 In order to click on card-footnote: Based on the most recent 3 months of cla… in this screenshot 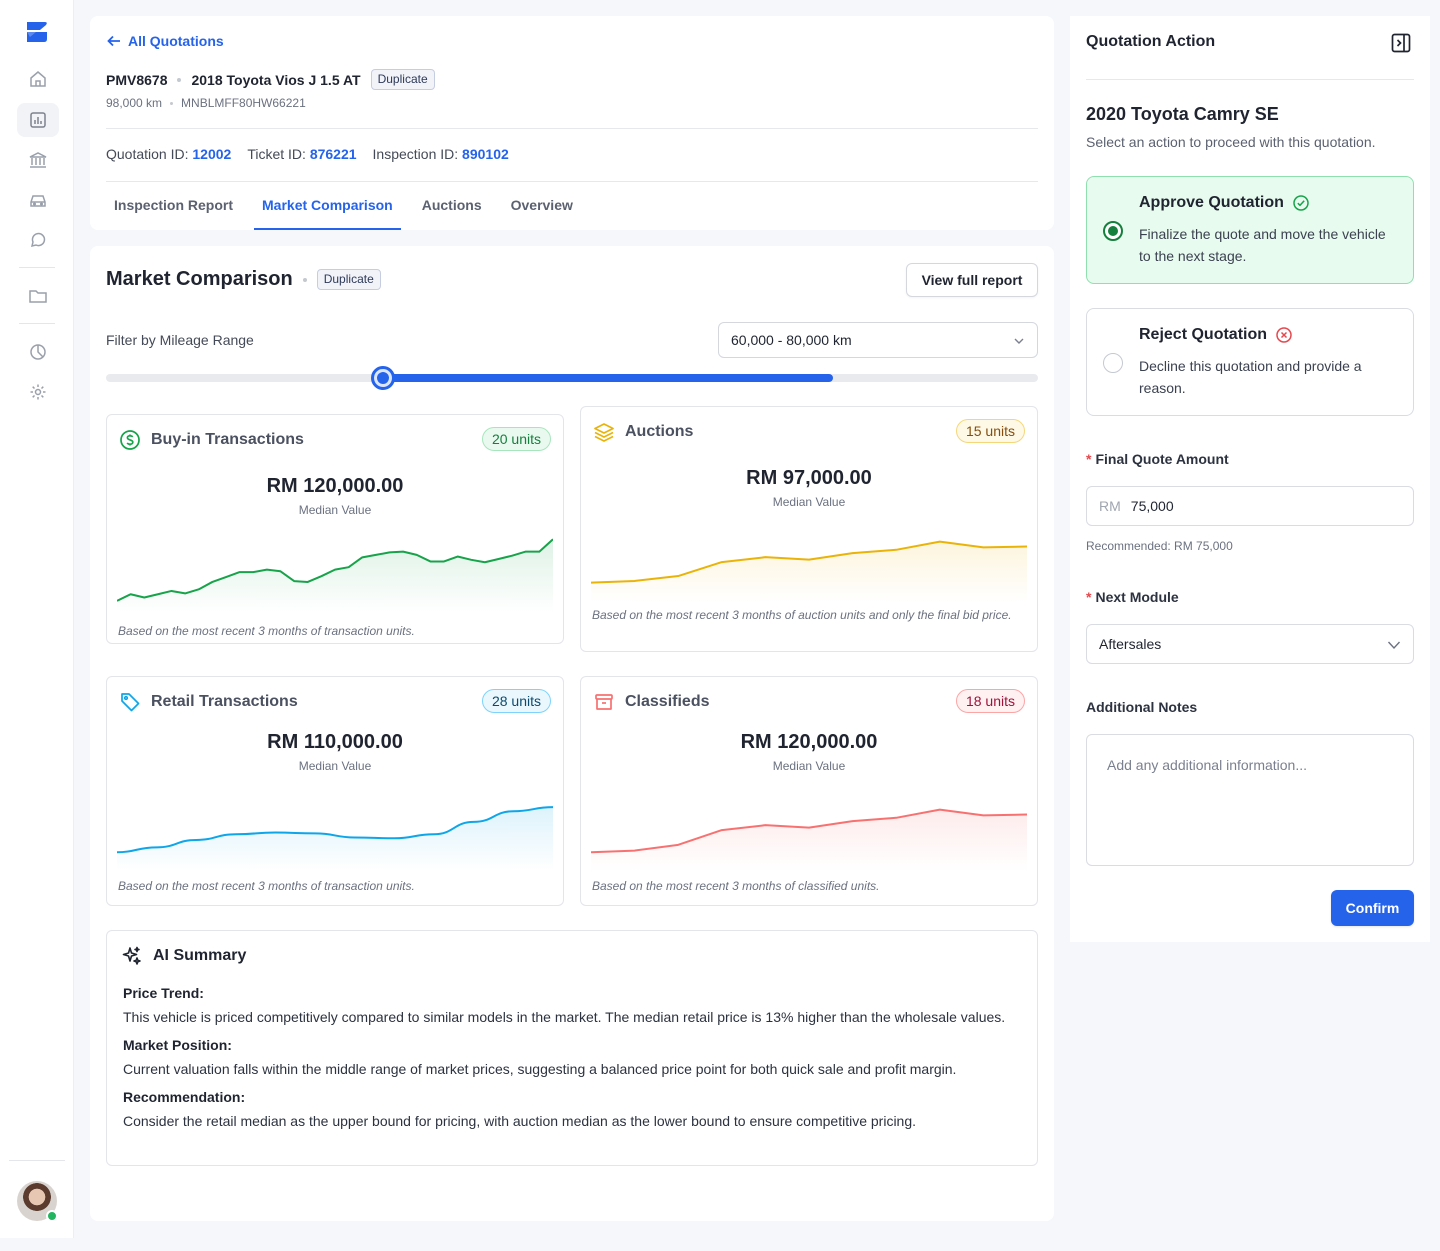, I will do `click(736, 886)`.